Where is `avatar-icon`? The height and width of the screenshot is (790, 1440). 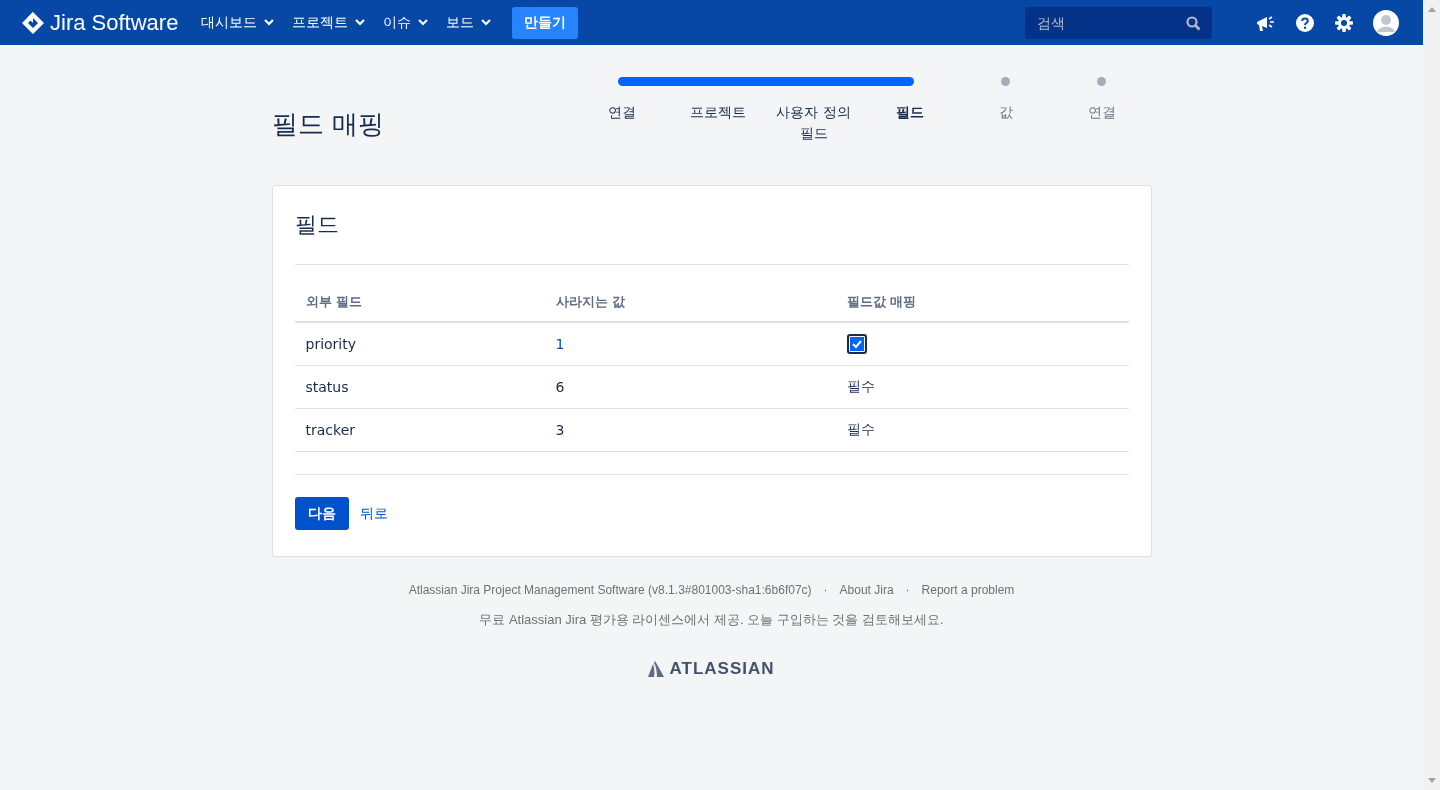
avatar-icon is located at coordinates (1386, 22).